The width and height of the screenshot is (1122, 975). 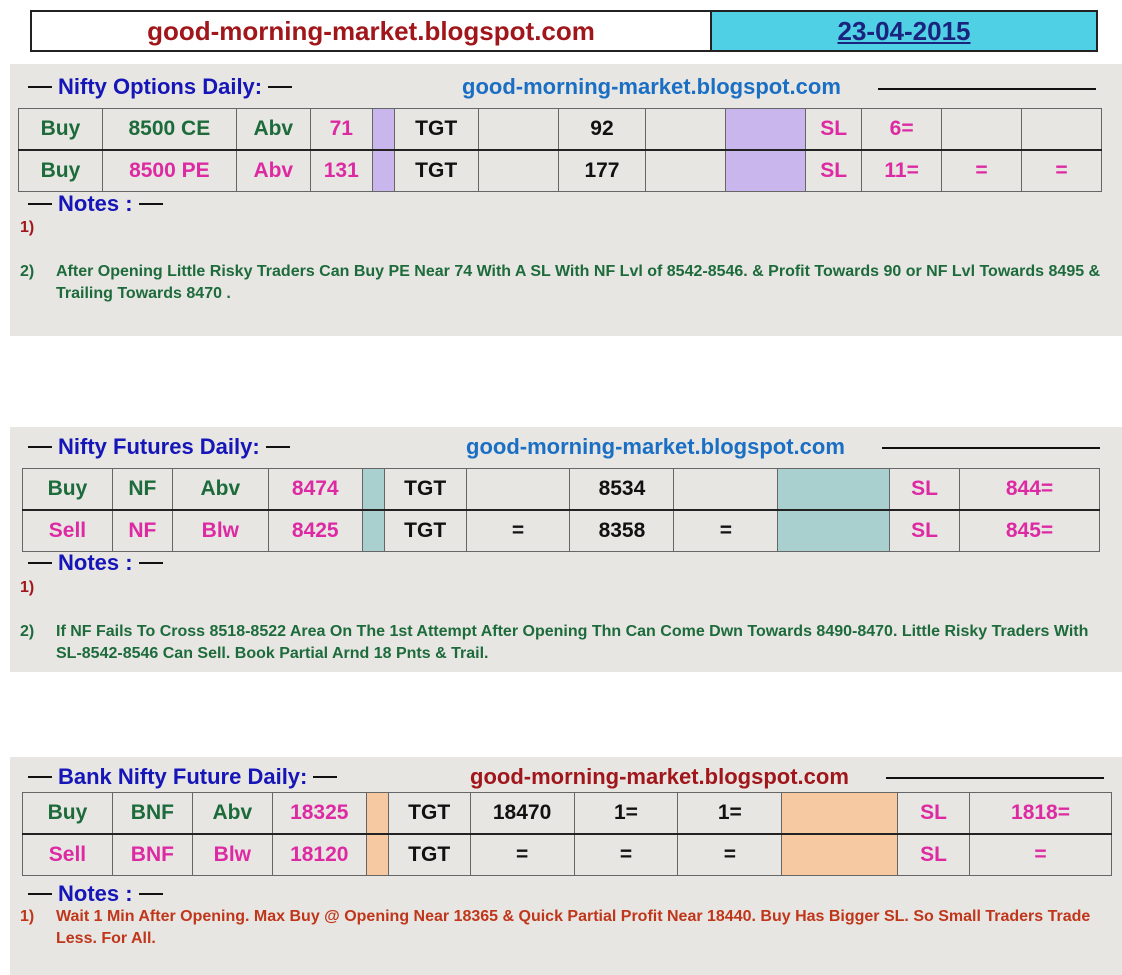 What do you see at coordinates (655, 447) in the screenshot?
I see `futures-site-link: good-morning-market.blogspot.com` at bounding box center [655, 447].